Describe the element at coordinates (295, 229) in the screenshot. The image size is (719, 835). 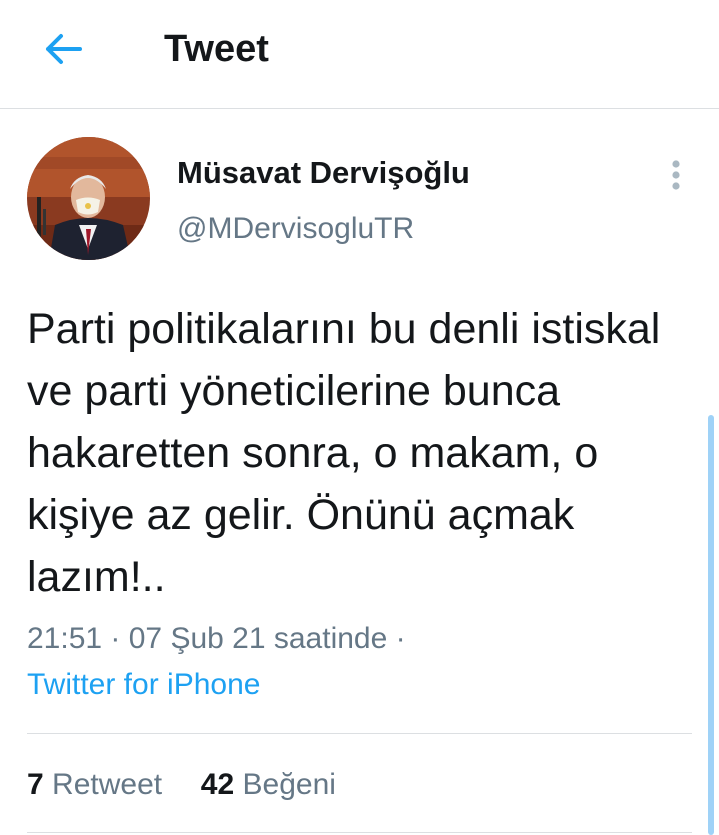
I see `author-handle: @MDervisogluTR` at that location.